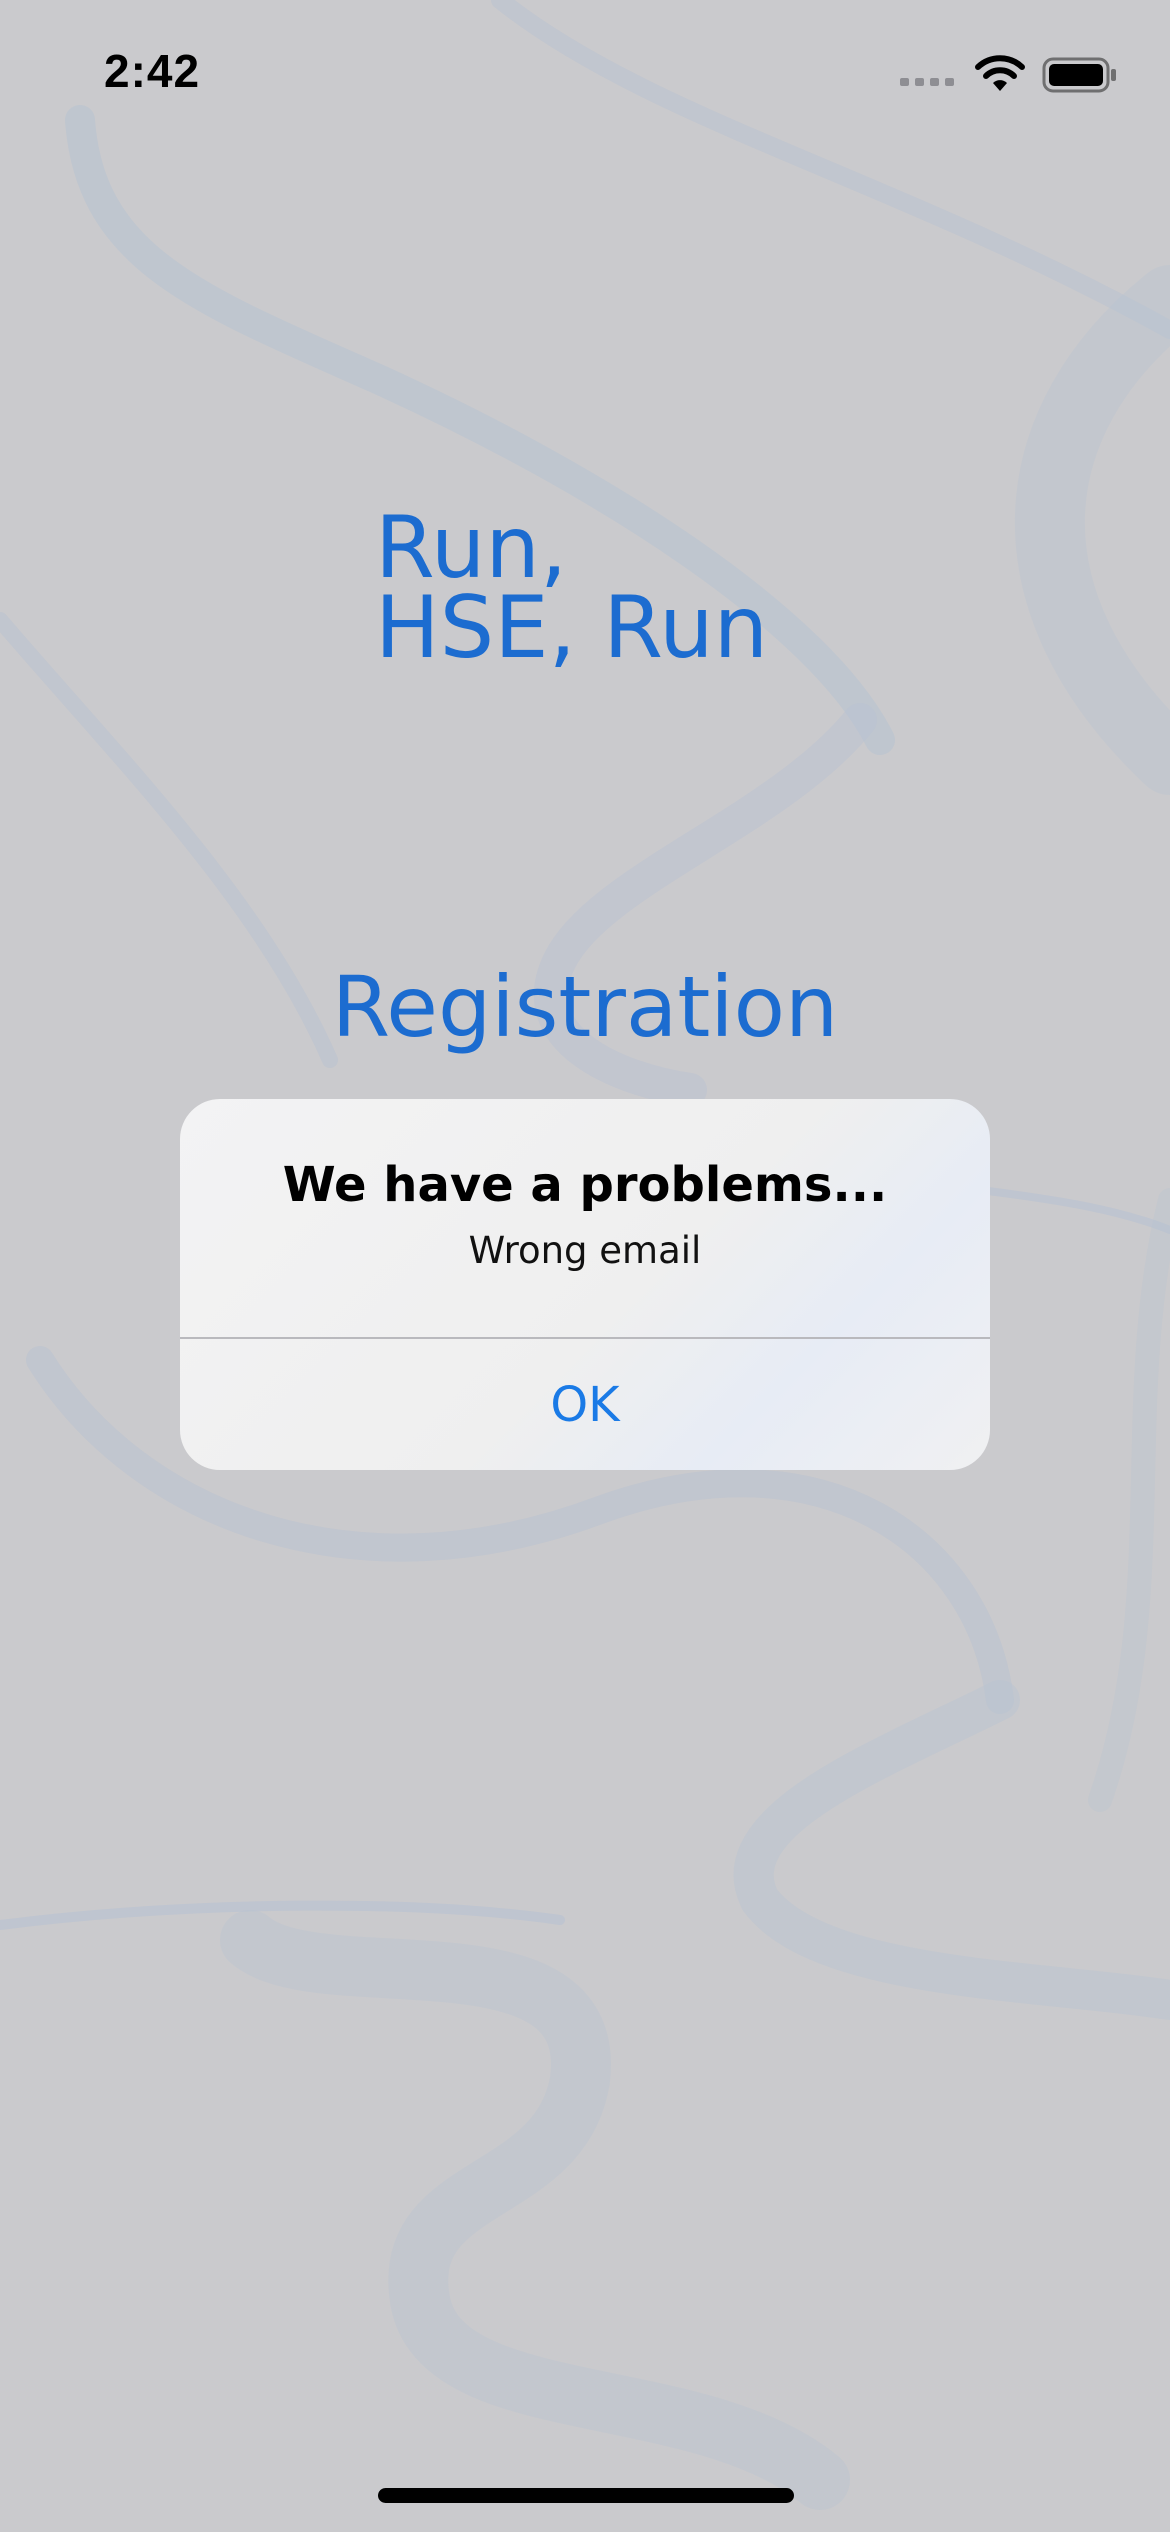 The image size is (1170, 2532). What do you see at coordinates (585, 1250) in the screenshot?
I see `alert-message: Wrong email` at bounding box center [585, 1250].